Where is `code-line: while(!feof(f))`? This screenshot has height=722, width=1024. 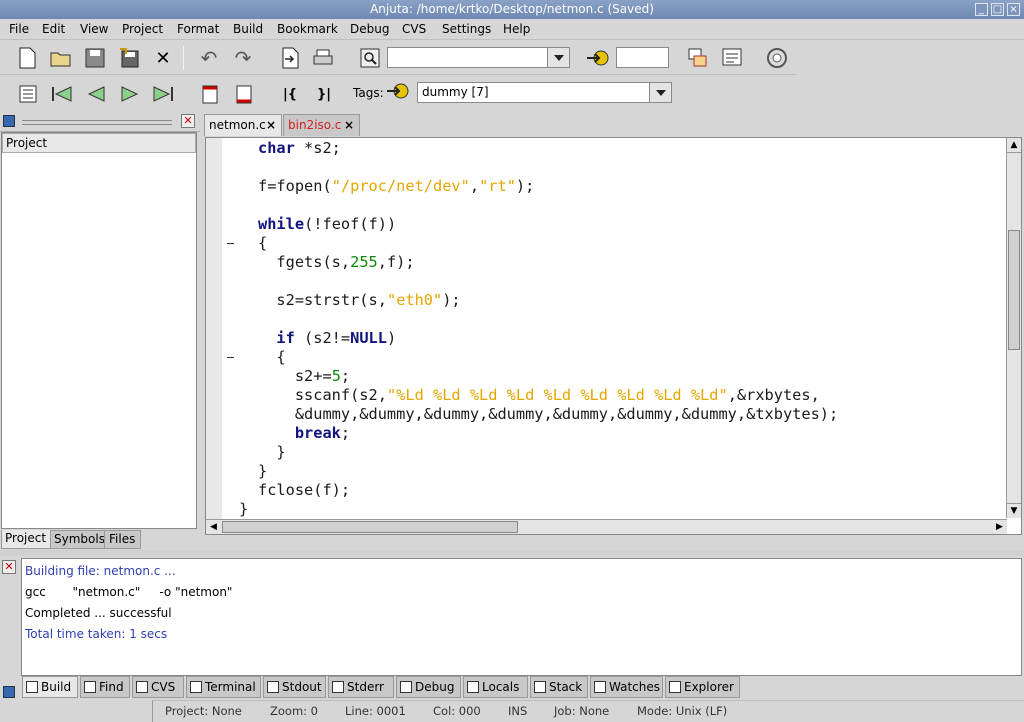
code-line: while(!feof(f)) is located at coordinates (327, 224).